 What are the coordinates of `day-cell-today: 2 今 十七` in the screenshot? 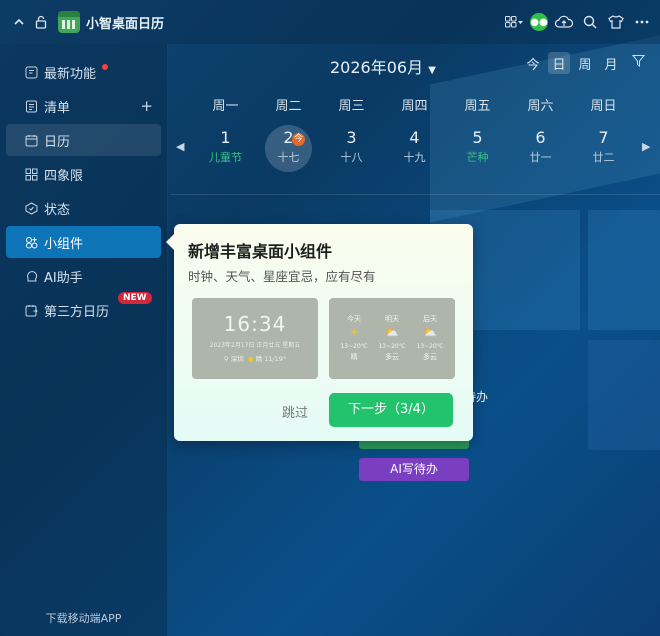 It's located at (288, 149).